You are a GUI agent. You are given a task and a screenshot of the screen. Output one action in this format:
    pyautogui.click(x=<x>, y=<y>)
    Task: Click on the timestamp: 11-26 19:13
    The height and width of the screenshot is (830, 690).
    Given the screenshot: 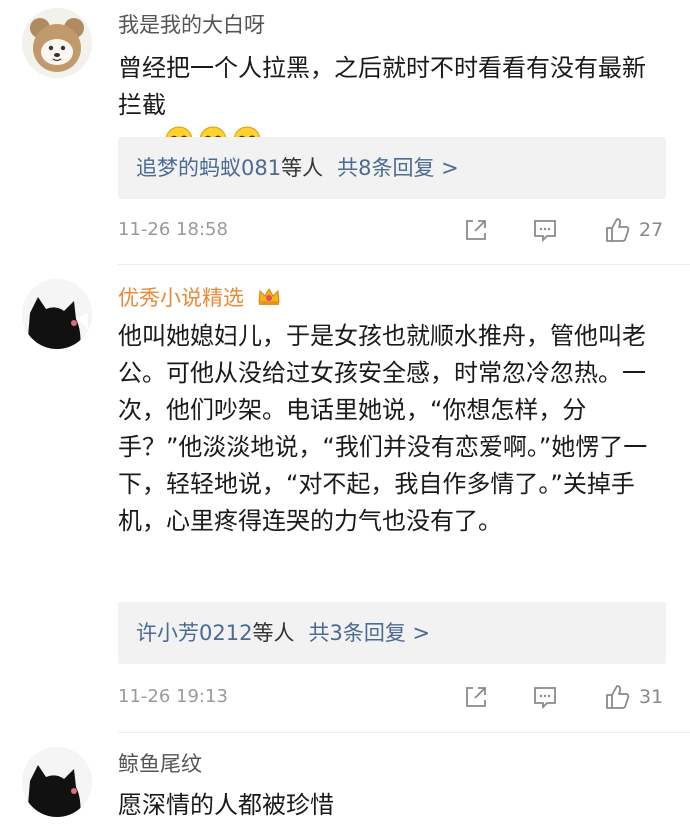 What is the action you would take?
    pyautogui.click(x=173, y=696)
    